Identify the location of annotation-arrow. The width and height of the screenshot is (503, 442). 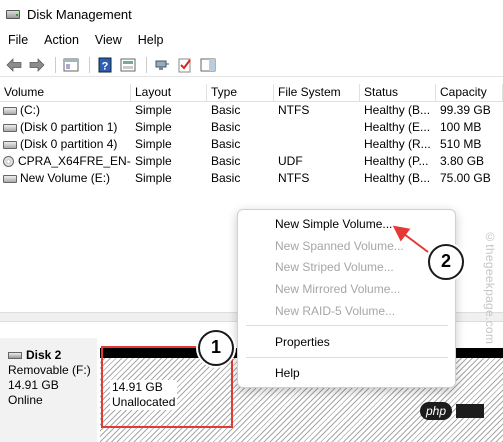
(410, 239).